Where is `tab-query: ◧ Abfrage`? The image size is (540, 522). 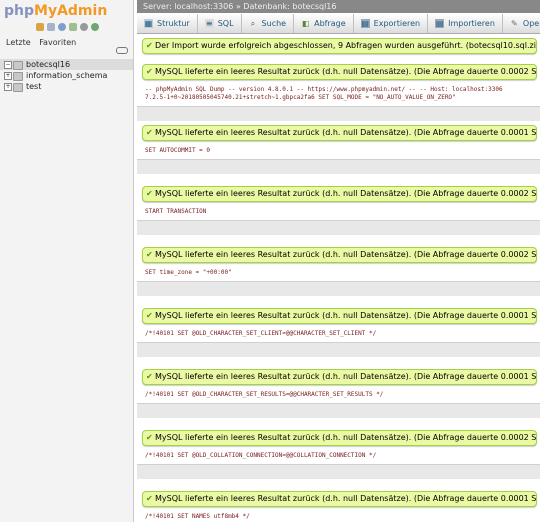
tab-query: ◧ Abfrage is located at coordinates (324, 23).